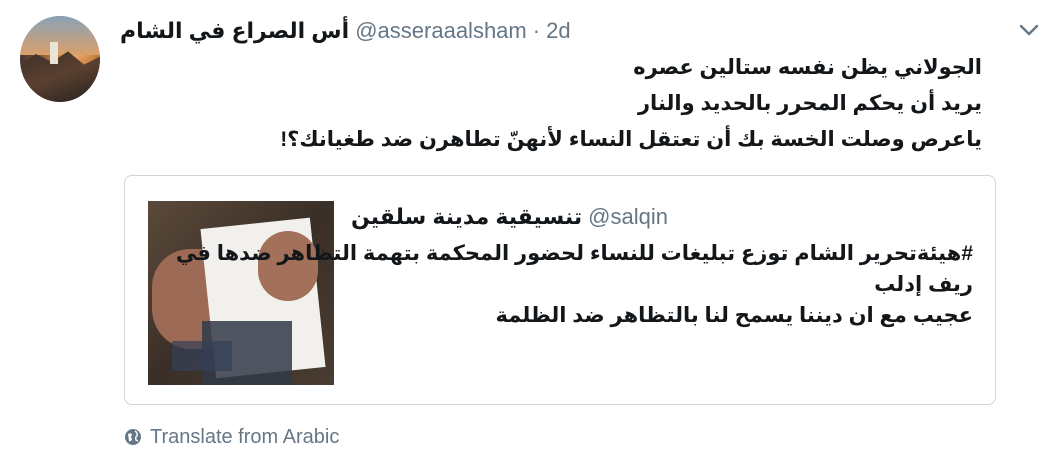  Describe the element at coordinates (54, 53) in the screenshot. I see `avatar-tower` at that location.